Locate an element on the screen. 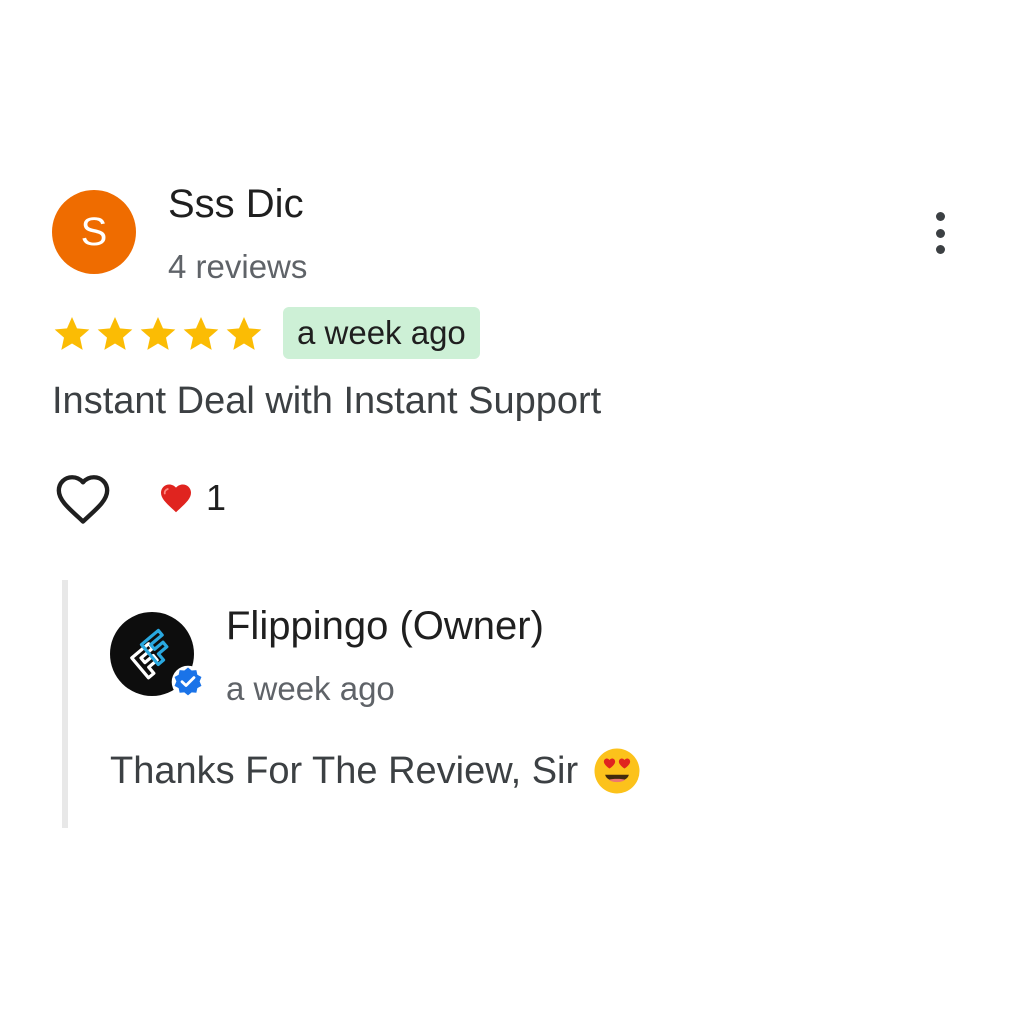 Image resolution: width=1024 pixels, height=1024 pixels. heart-eyes-emoji-icon is located at coordinates (617, 771).